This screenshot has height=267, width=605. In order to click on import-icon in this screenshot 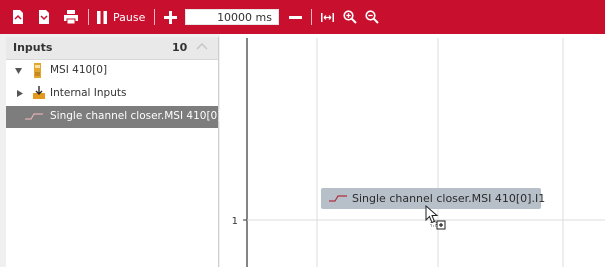, I will do `click(44, 17)`.